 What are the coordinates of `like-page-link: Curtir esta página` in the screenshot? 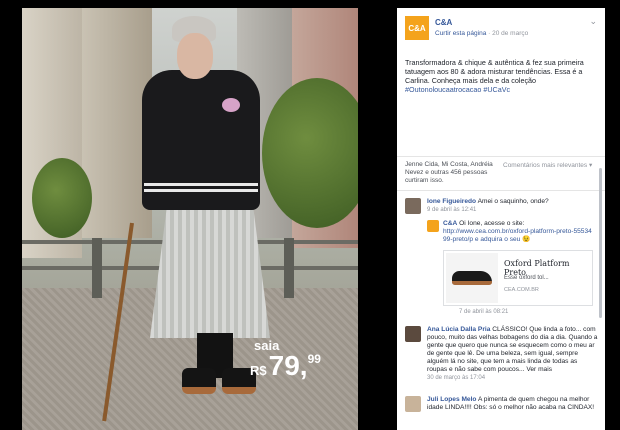 It's located at (460, 33).